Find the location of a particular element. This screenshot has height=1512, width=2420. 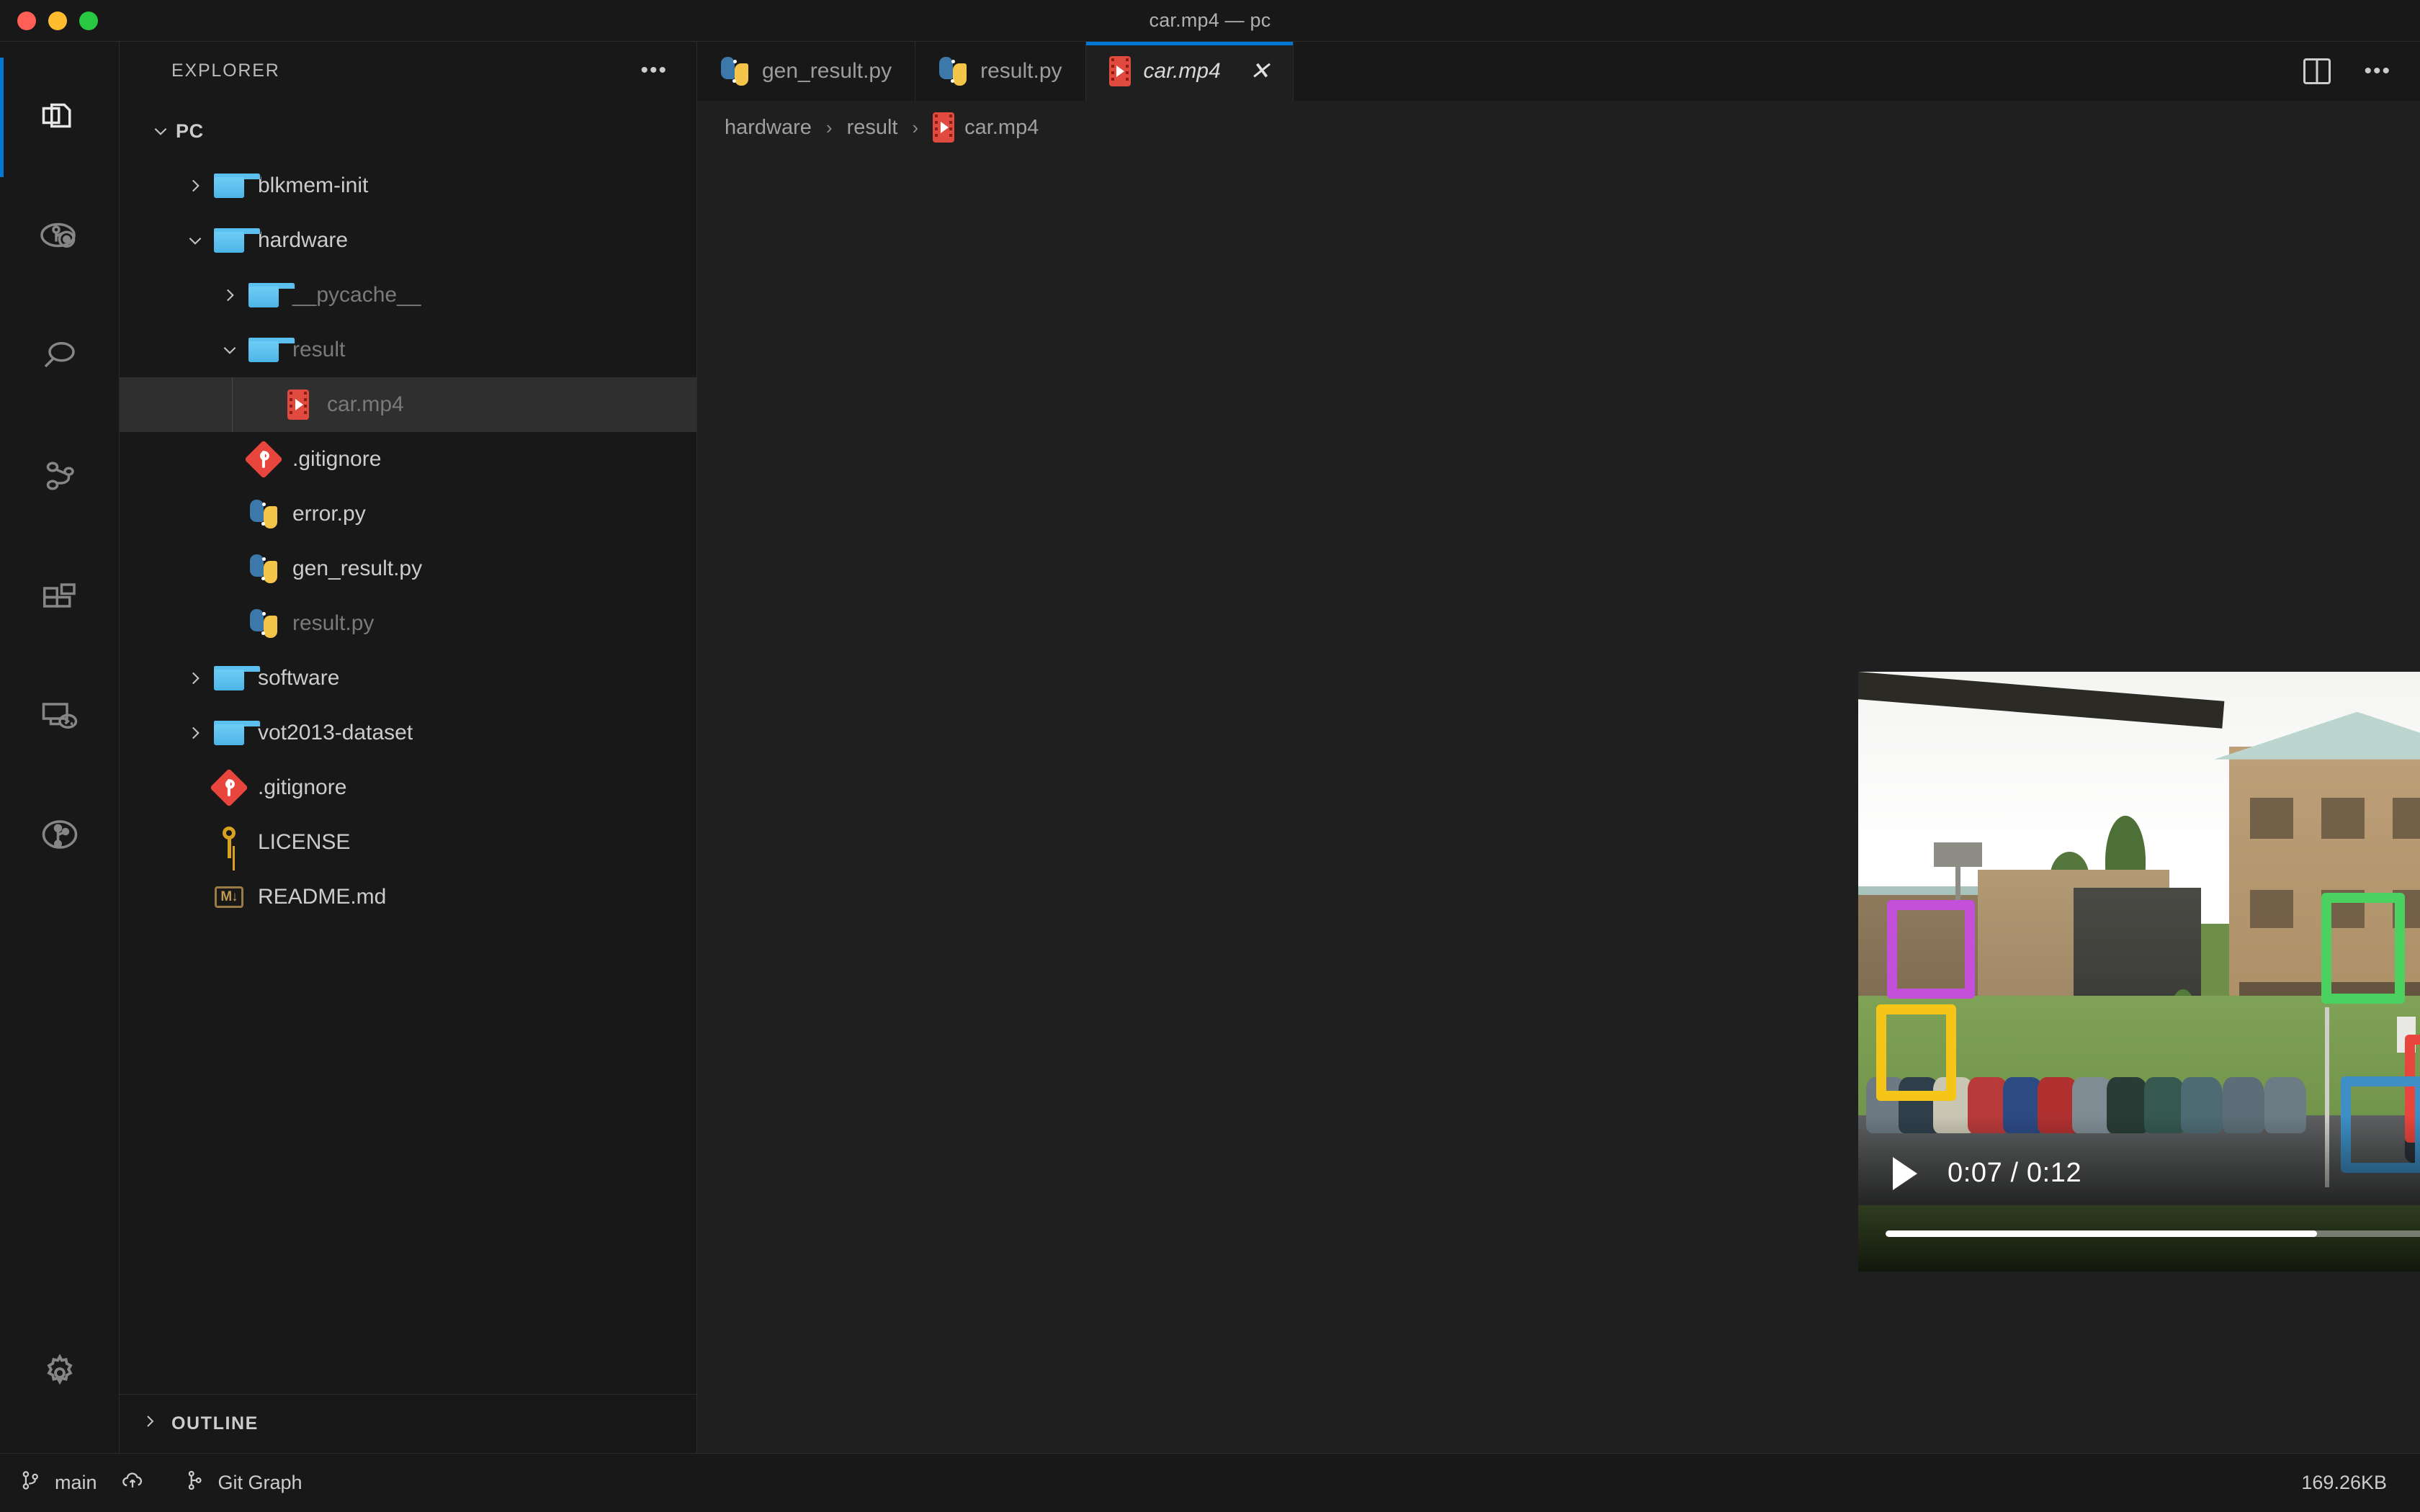

python-icon is located at coordinates (952, 71).